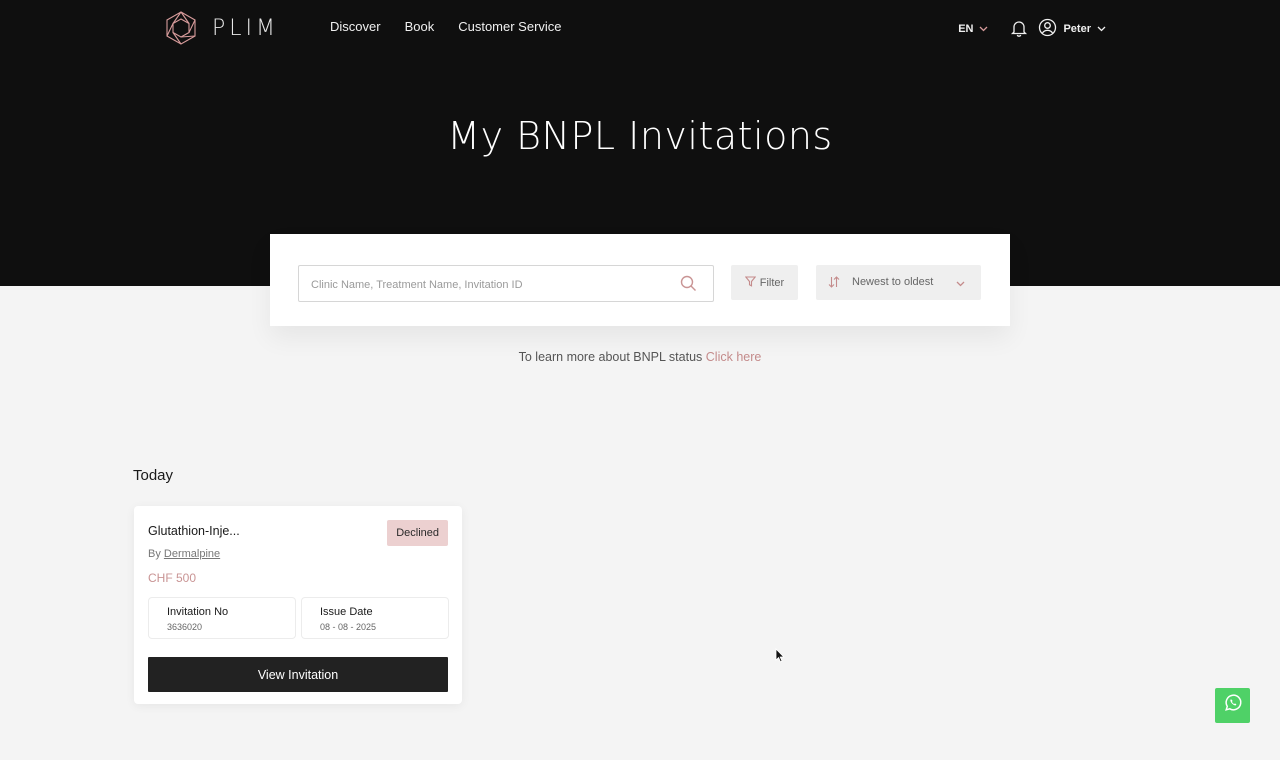  I want to click on nav-customer-service: Customer Service, so click(509, 26).